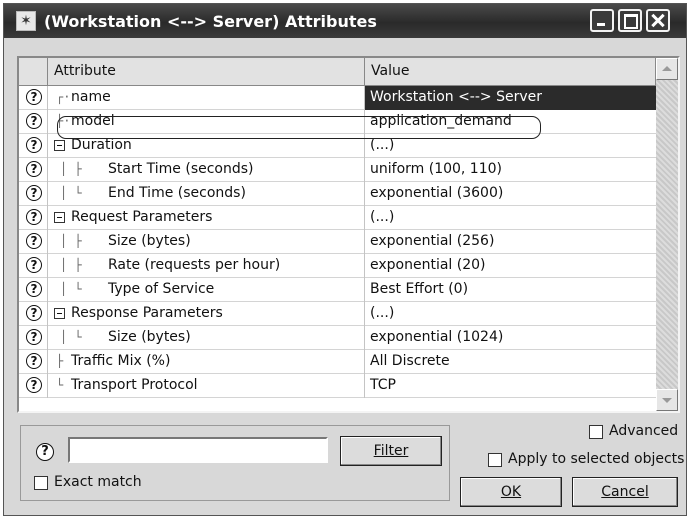 This screenshot has height=519, width=690. Describe the element at coordinates (147, 313) in the screenshot. I see `attribute-label: Response Parameters` at that location.